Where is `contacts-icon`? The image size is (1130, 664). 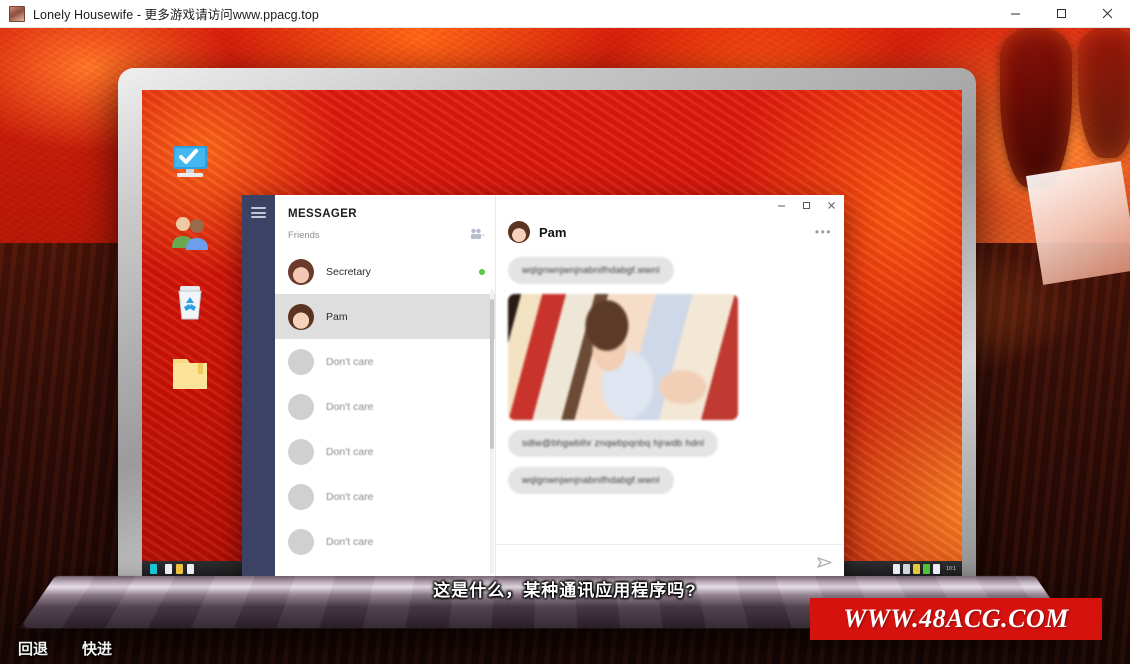
contacts-icon is located at coordinates (190, 232).